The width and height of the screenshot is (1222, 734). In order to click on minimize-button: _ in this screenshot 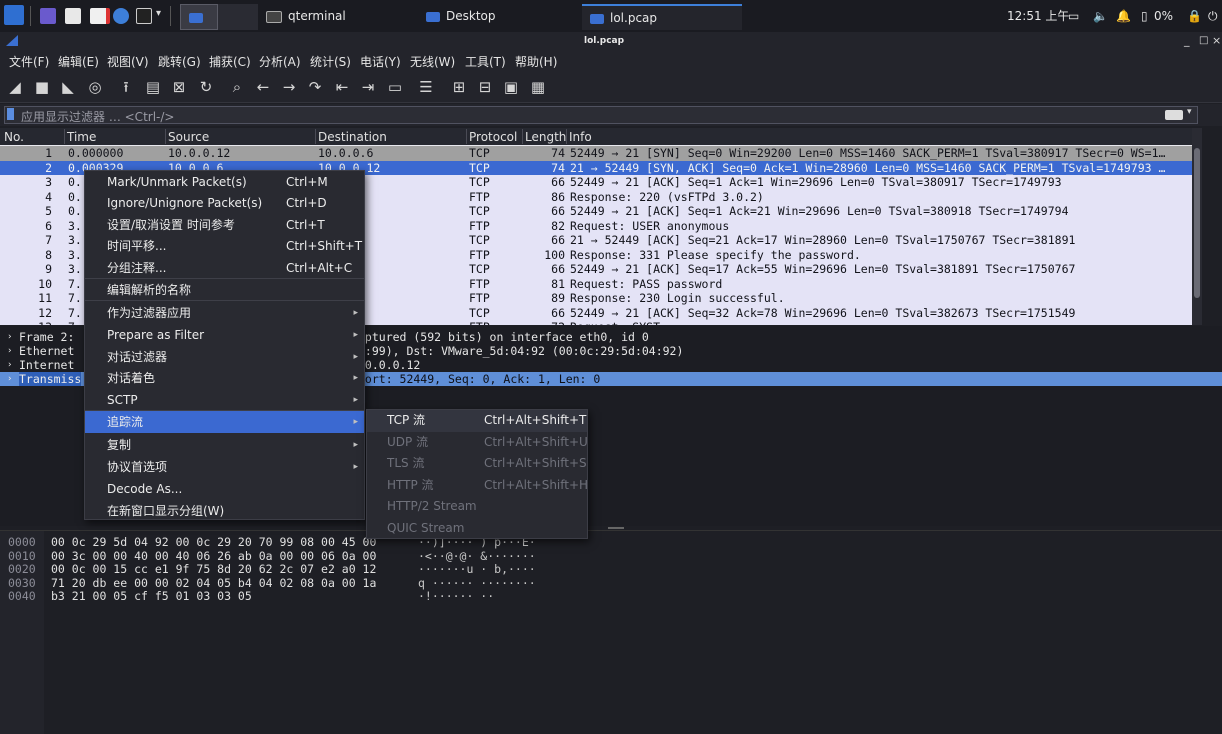, I will do `click(1187, 41)`.